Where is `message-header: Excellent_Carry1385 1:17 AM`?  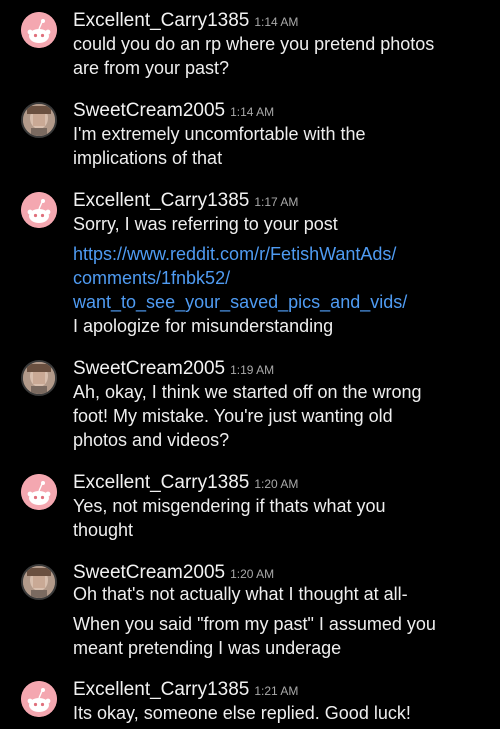 message-header: Excellent_Carry1385 1:17 AM is located at coordinates (185, 201).